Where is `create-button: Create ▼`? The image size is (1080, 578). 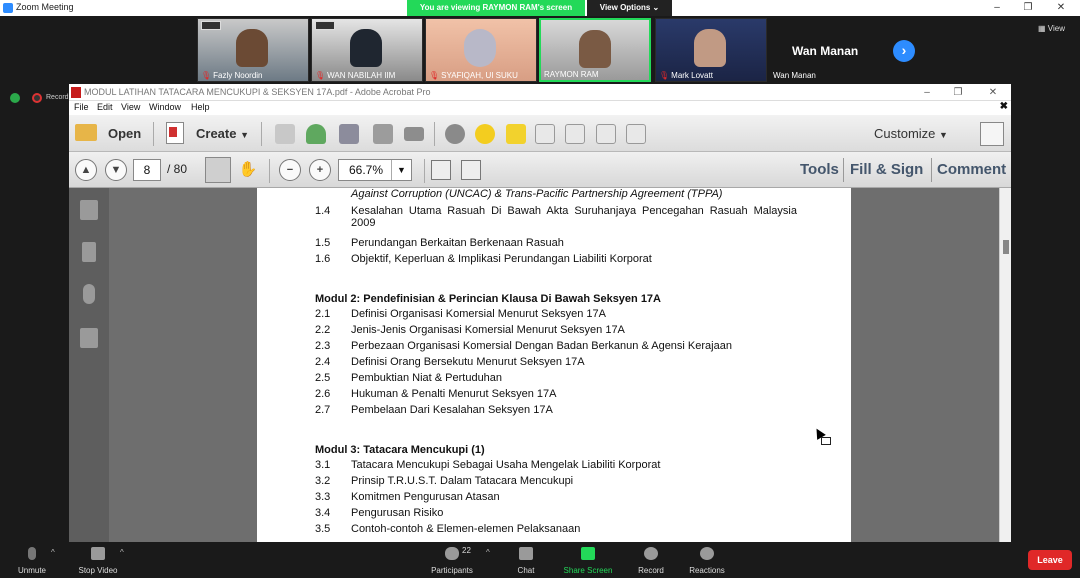
create-button: Create ▼ is located at coordinates (222, 134).